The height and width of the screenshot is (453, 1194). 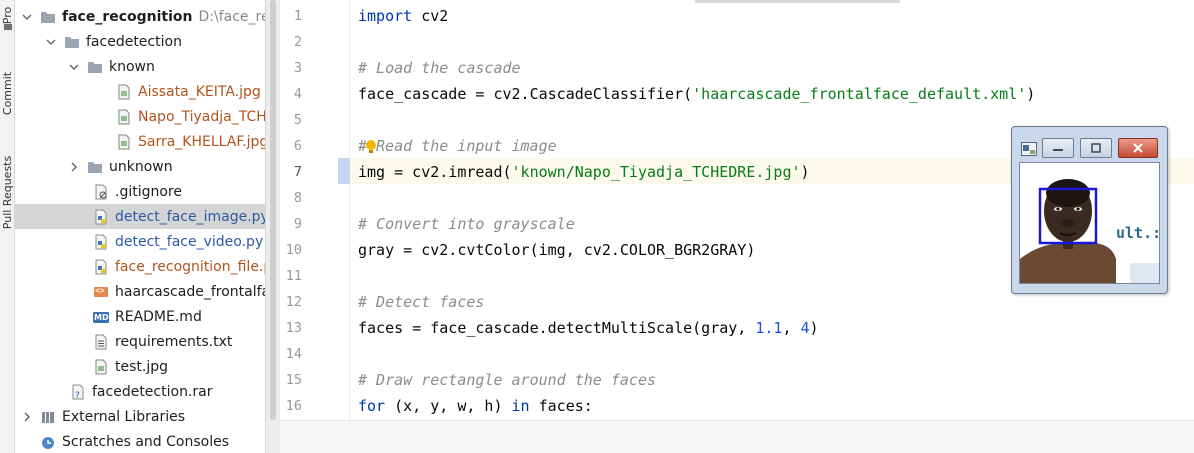 What do you see at coordinates (197, 266) in the screenshot?
I see `tree-item-label: face_recognition_file.py` at bounding box center [197, 266].